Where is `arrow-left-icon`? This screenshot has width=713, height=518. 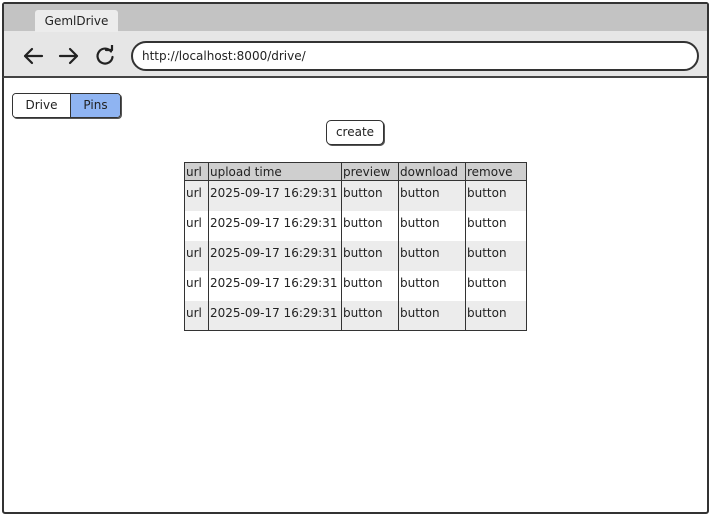
arrow-left-icon is located at coordinates (33, 56).